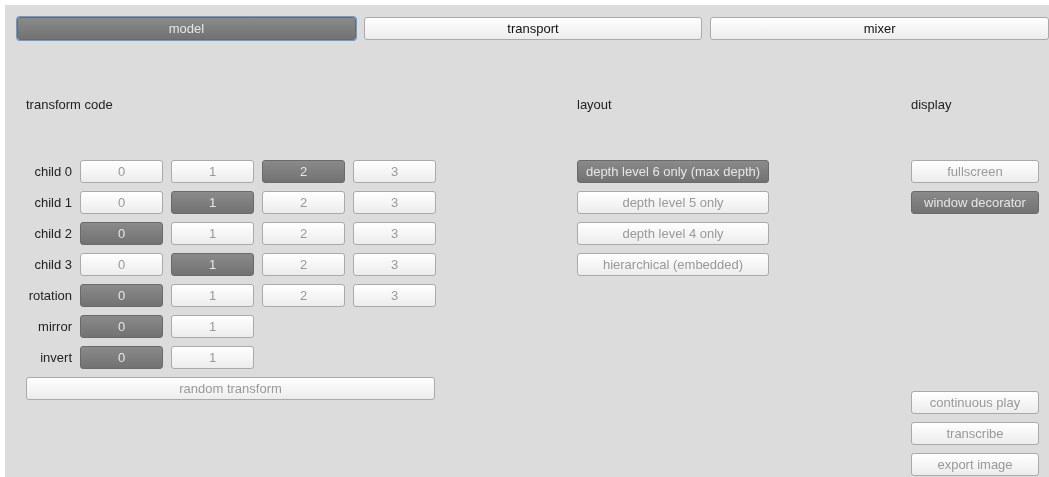 The image size is (1049, 477). What do you see at coordinates (673, 233) in the screenshot?
I see `layout-option-button: depth level 4 only` at bounding box center [673, 233].